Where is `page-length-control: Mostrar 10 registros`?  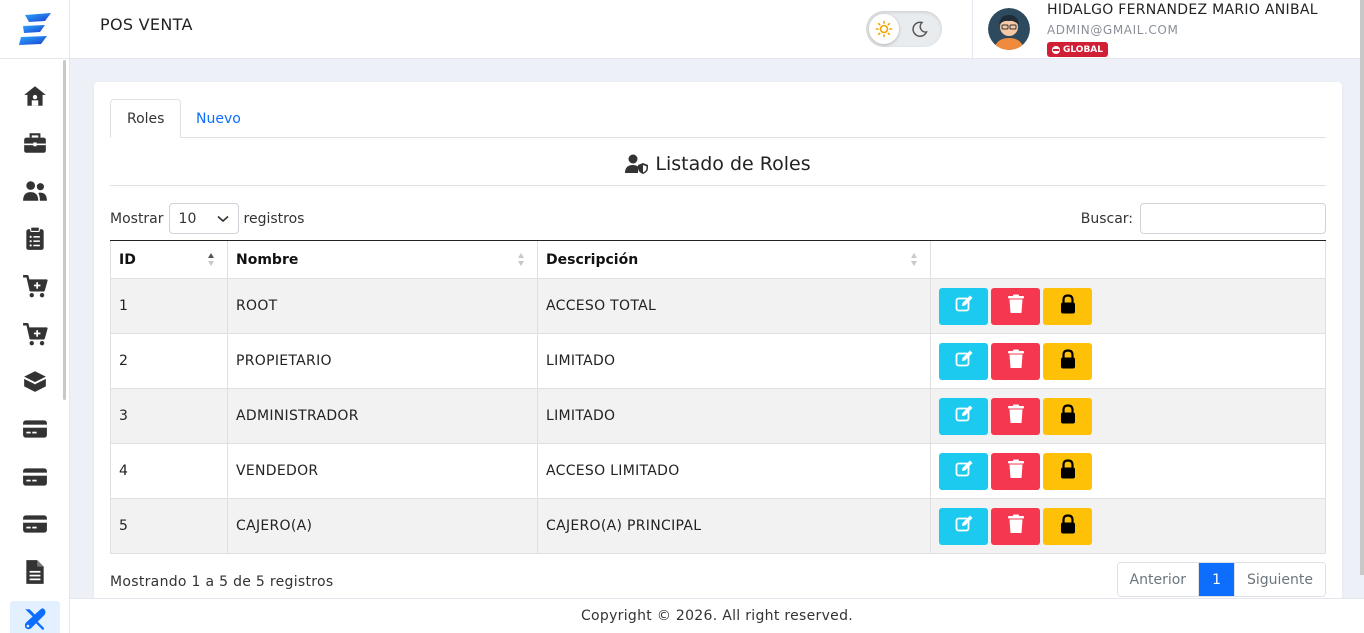 page-length-control: Mostrar 10 registros is located at coordinates (207, 218).